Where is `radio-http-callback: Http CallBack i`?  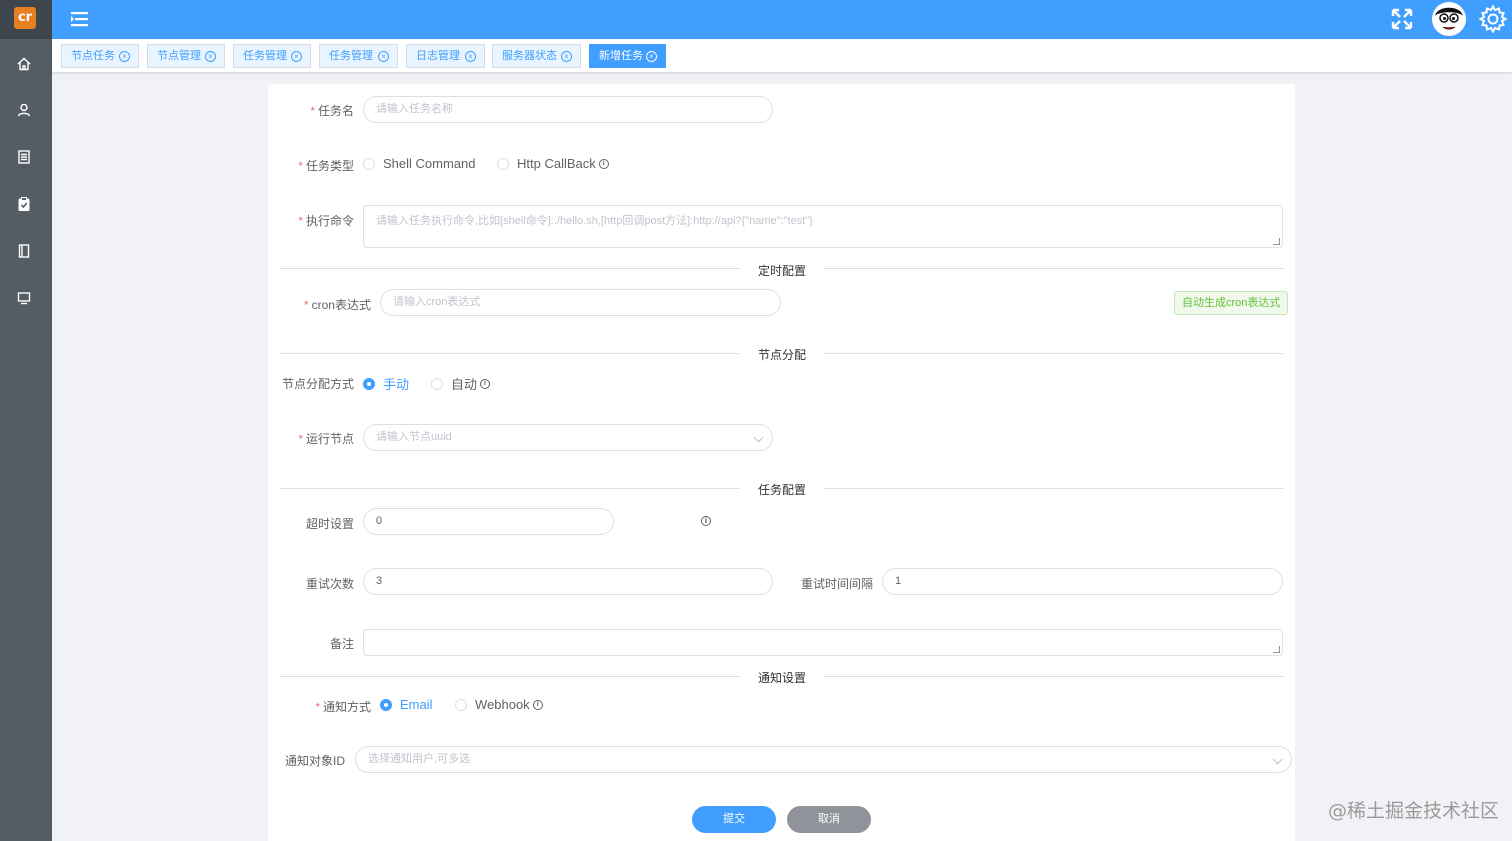
radio-http-callback: Http CallBack i is located at coordinates (553, 163).